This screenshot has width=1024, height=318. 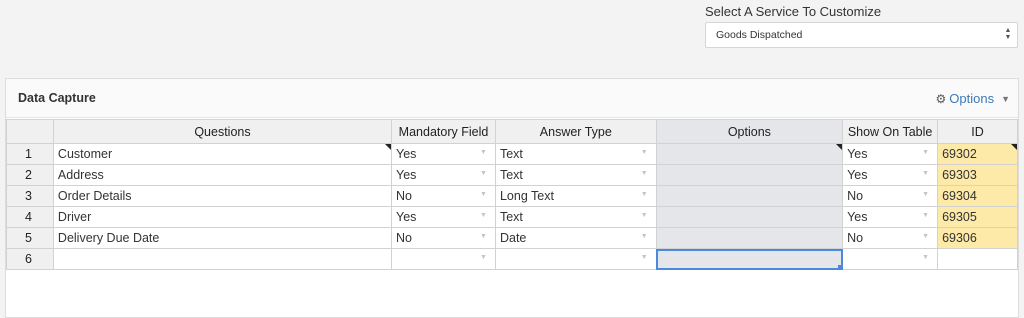 What do you see at coordinates (85, 154) in the screenshot?
I see `question-text: Customer` at bounding box center [85, 154].